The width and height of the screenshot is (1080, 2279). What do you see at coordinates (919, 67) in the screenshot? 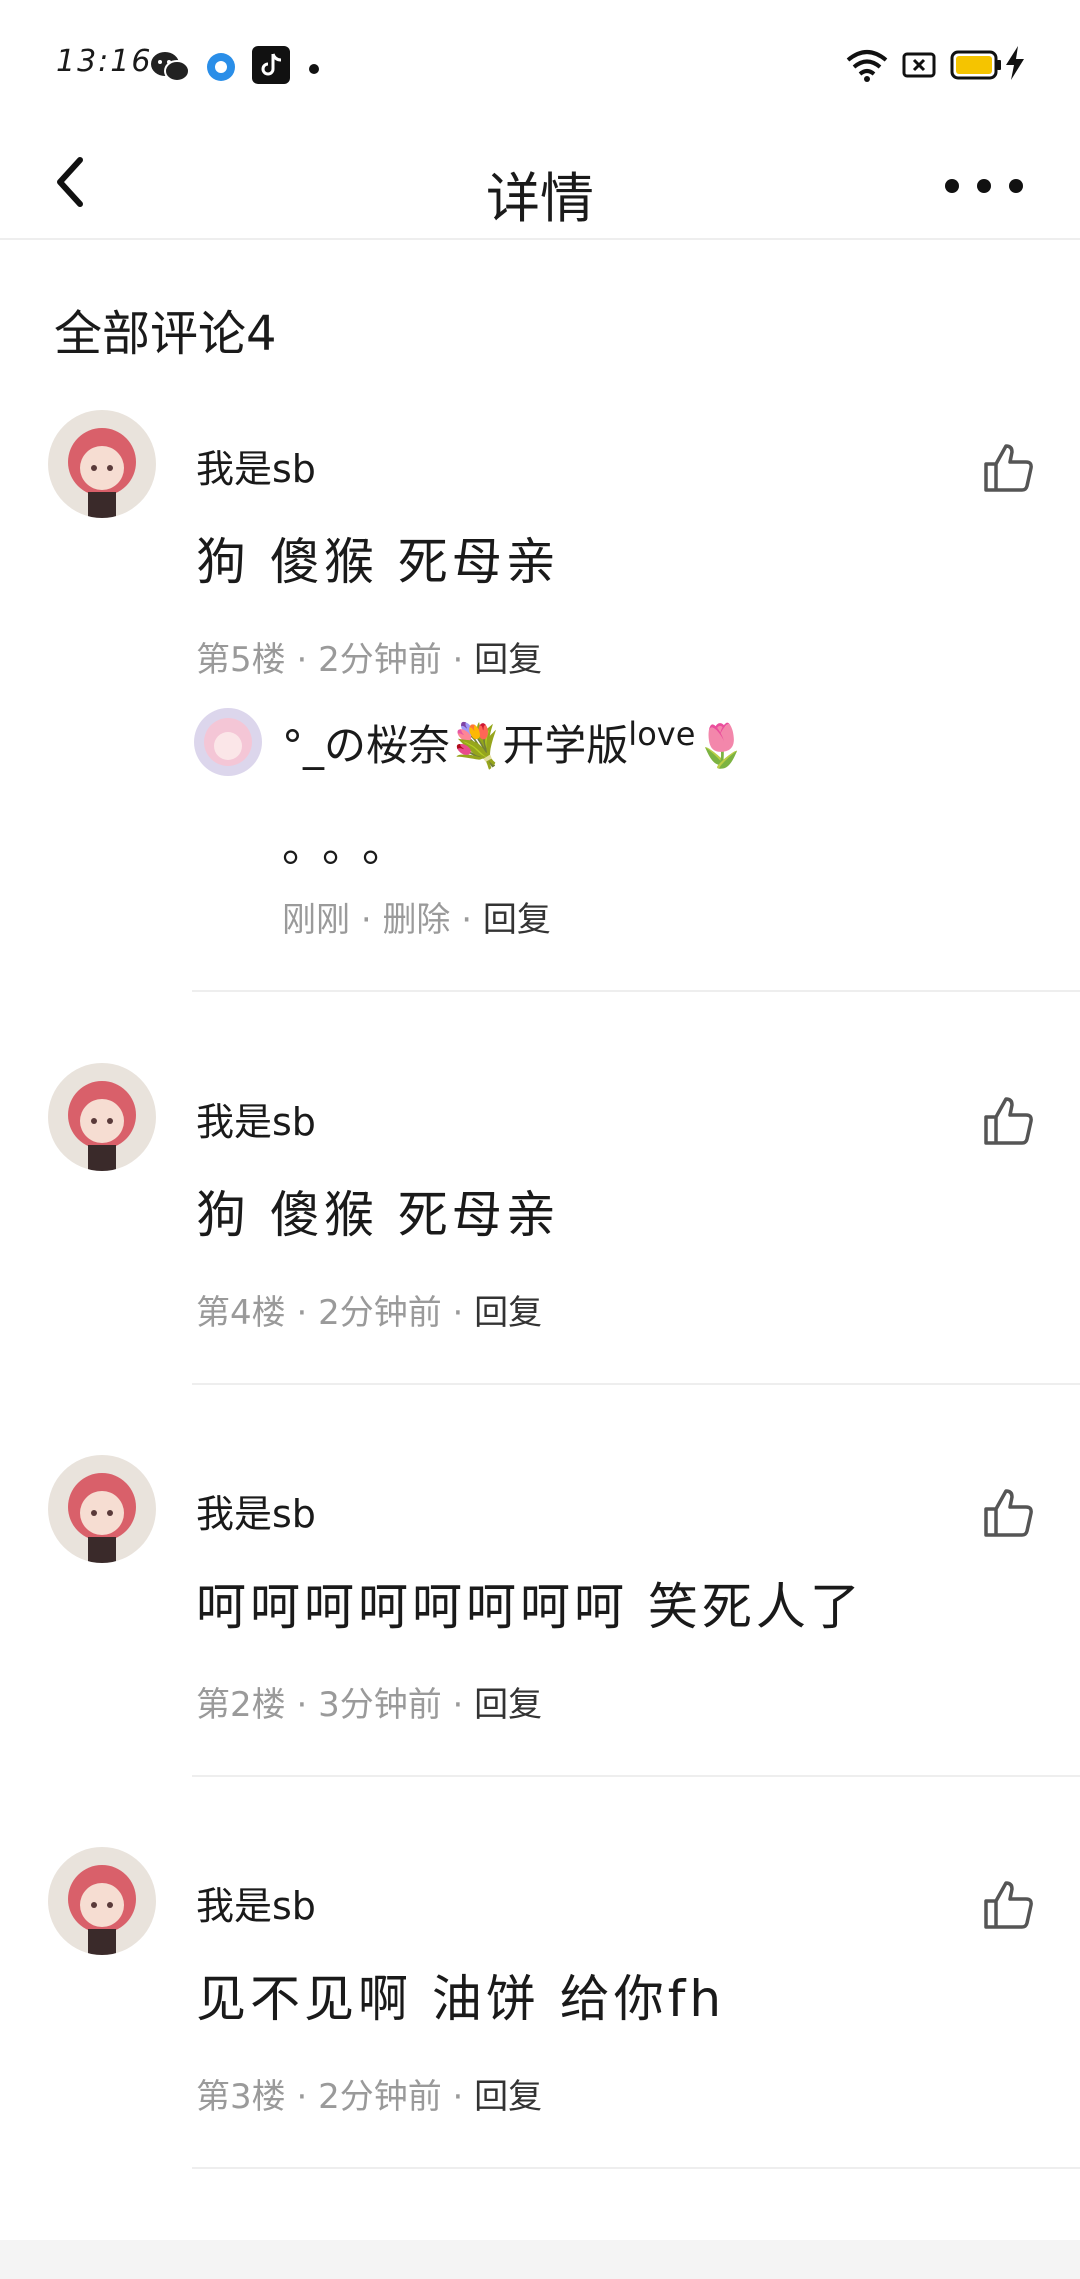
I see `sim-icon` at bounding box center [919, 67].